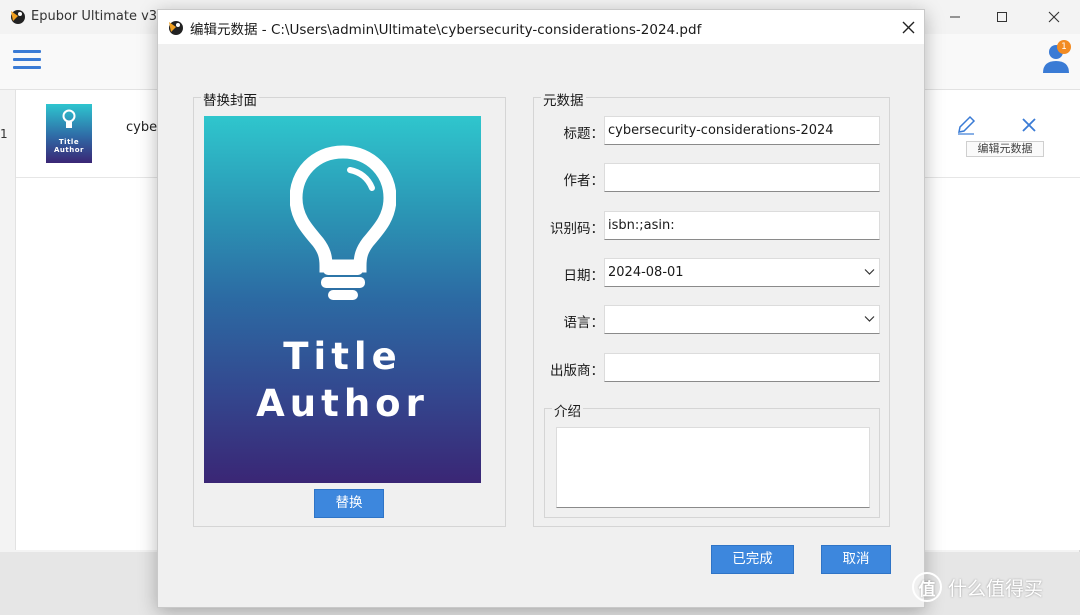 The image size is (1080, 615). I want to click on language-label: 语言：, so click(584, 323).